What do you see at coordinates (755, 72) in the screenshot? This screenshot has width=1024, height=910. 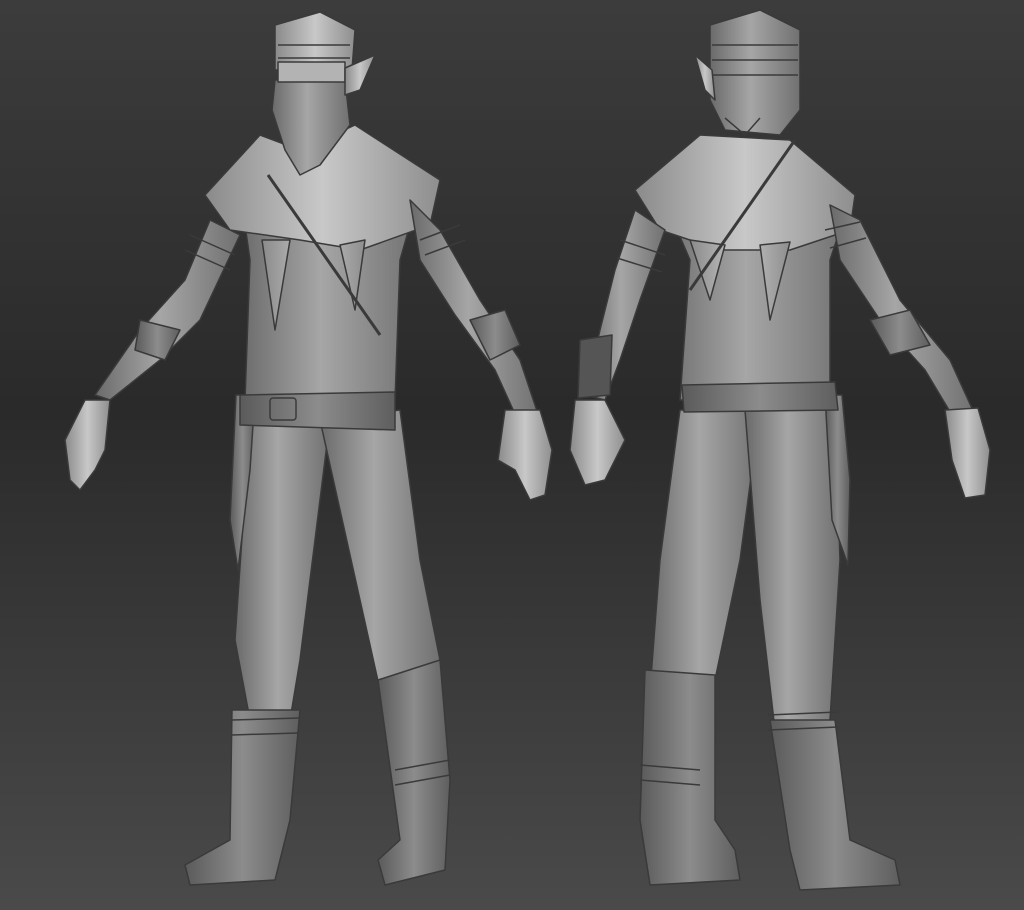 I see `back-head` at bounding box center [755, 72].